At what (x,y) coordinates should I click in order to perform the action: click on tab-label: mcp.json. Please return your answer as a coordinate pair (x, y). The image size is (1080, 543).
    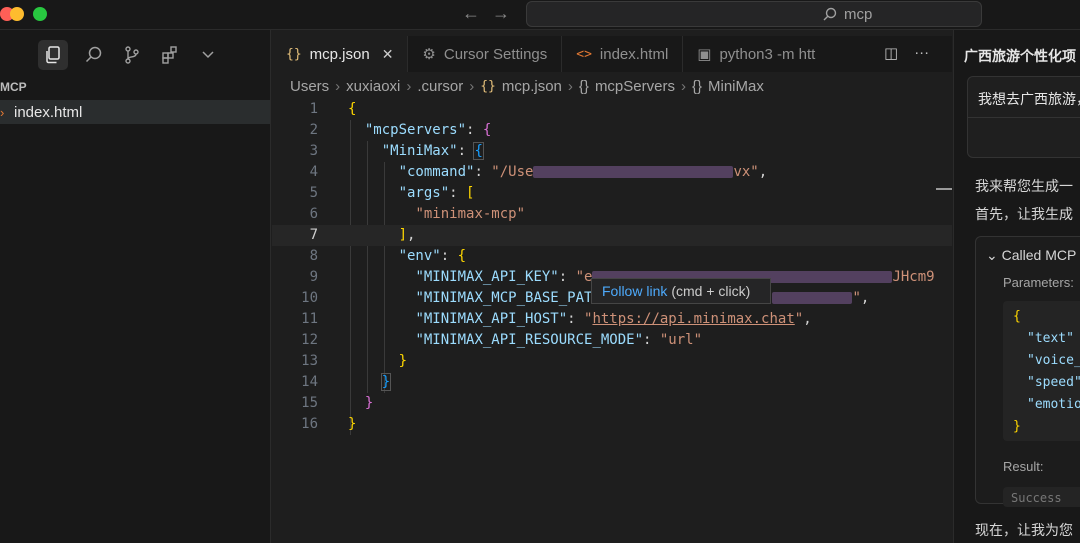
    Looking at the image, I should click on (339, 54).